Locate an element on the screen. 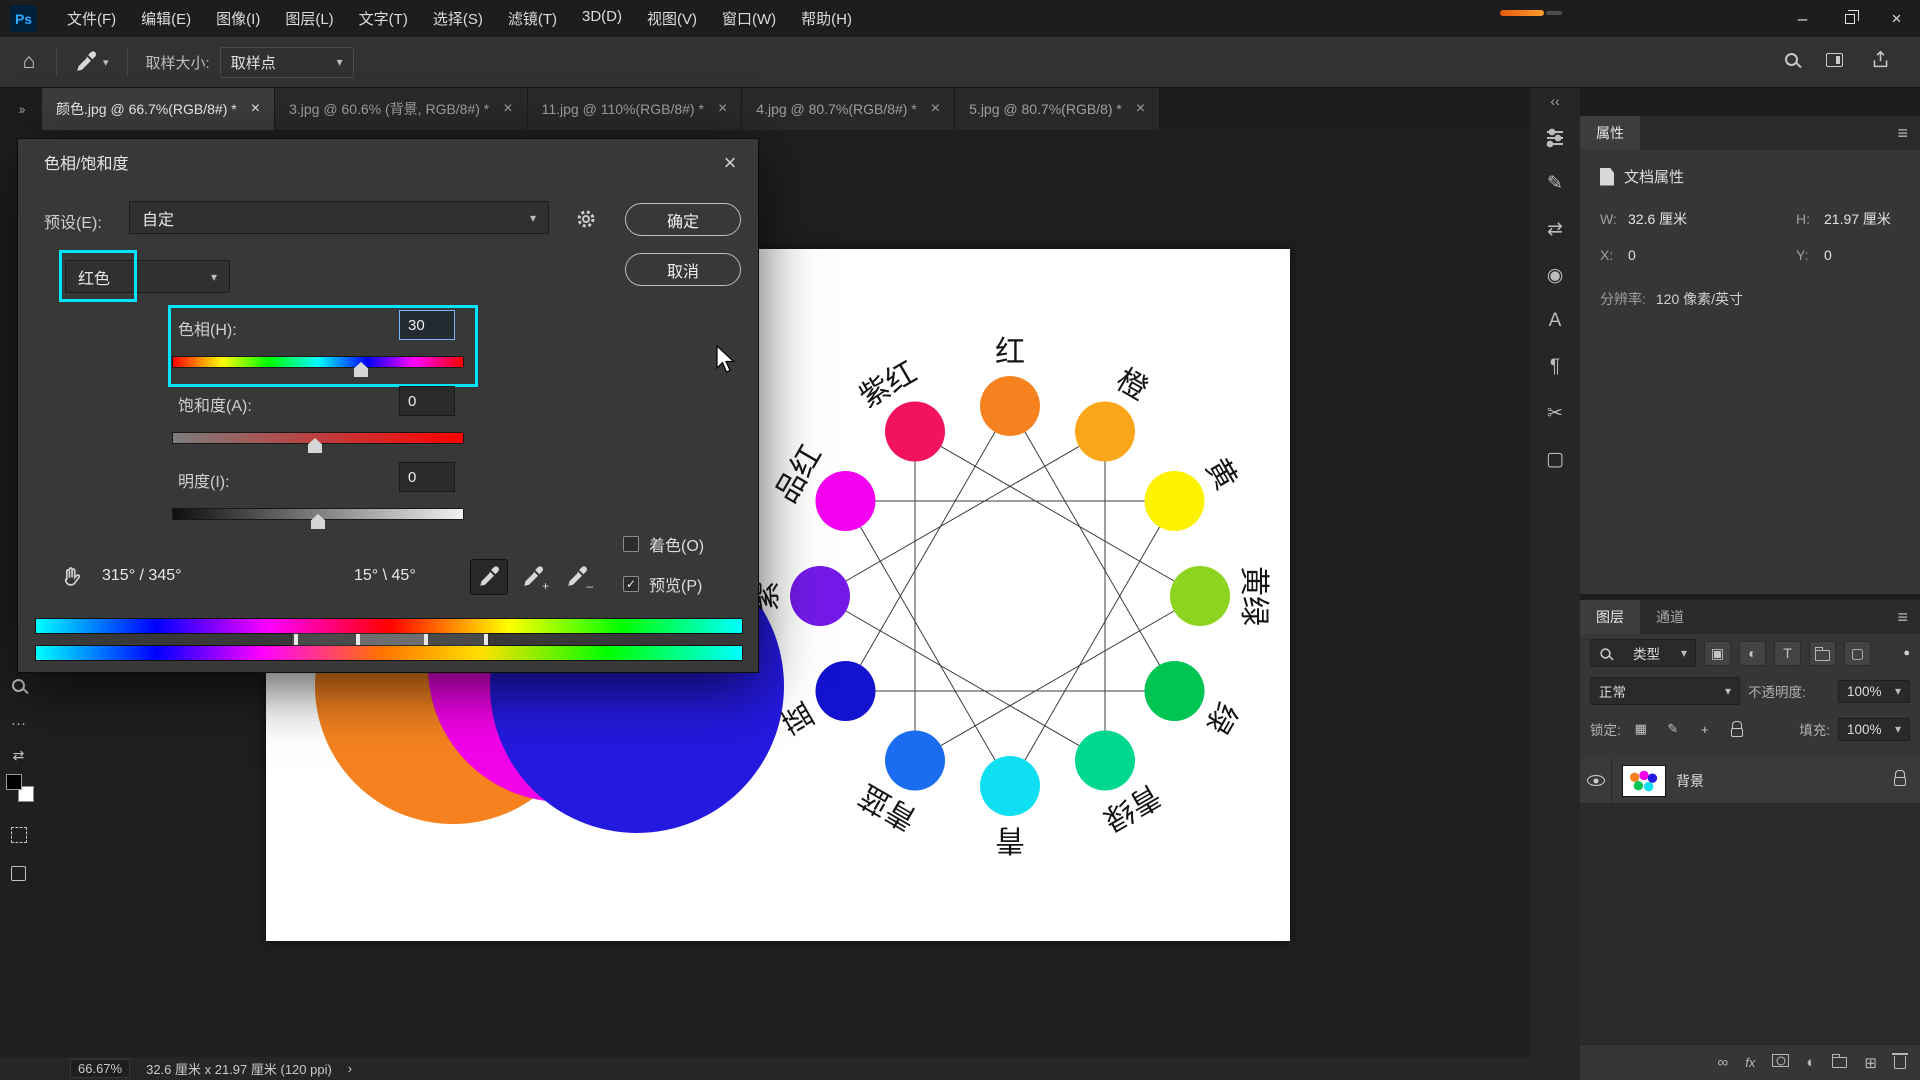 The image size is (1920, 1080). more-tools-icon: ··· is located at coordinates (18, 723).